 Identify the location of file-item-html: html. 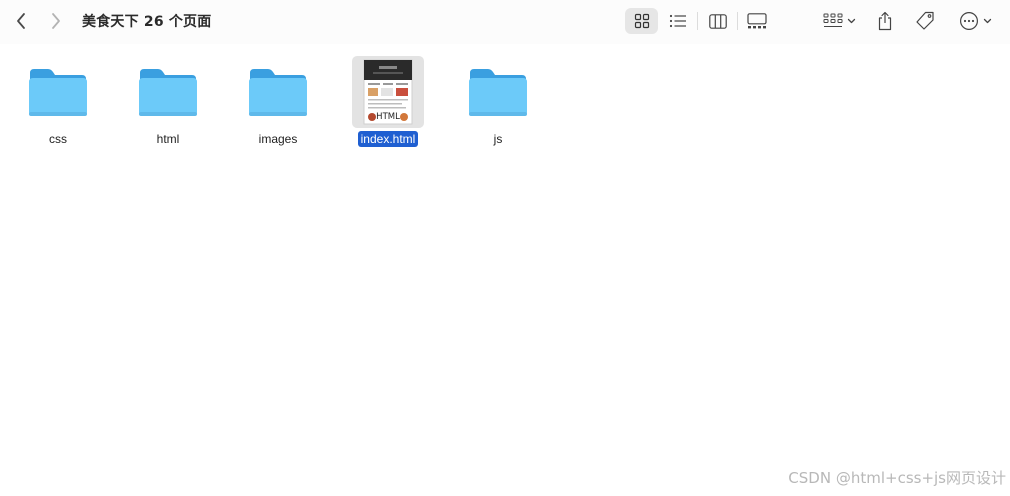
(168, 101).